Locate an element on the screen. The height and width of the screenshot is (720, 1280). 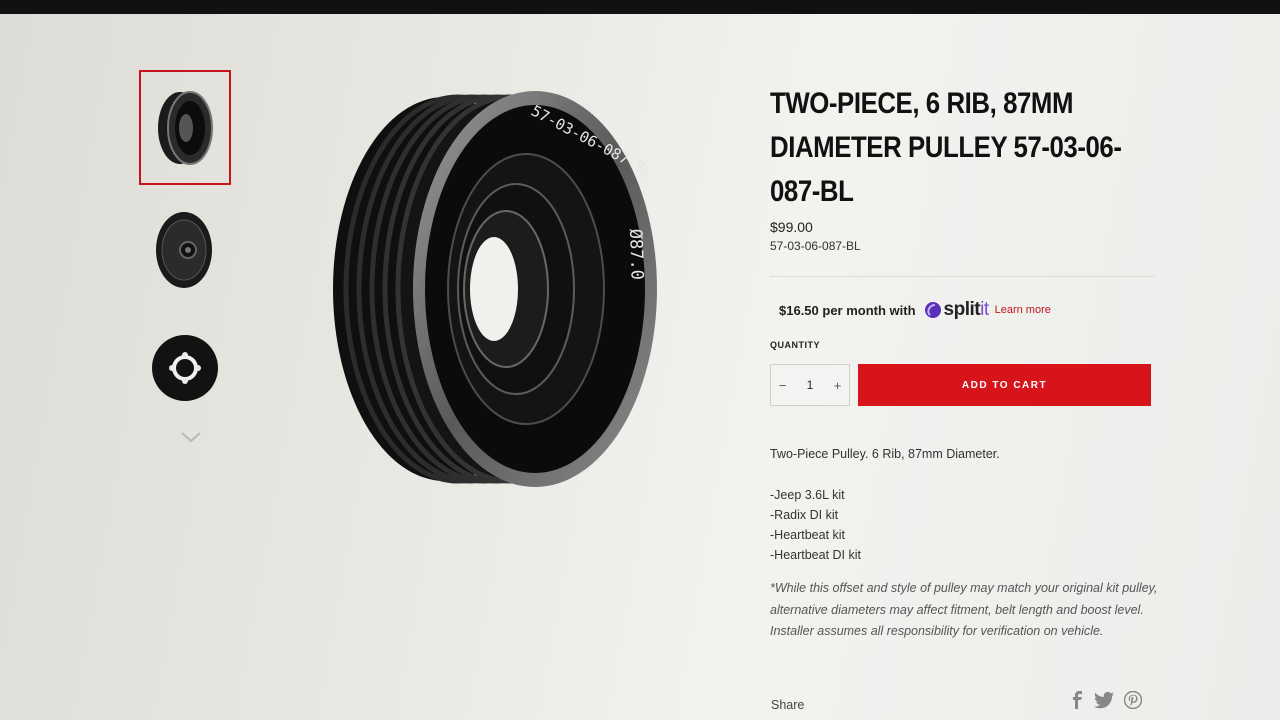
share-icons is located at coordinates (1106, 700).